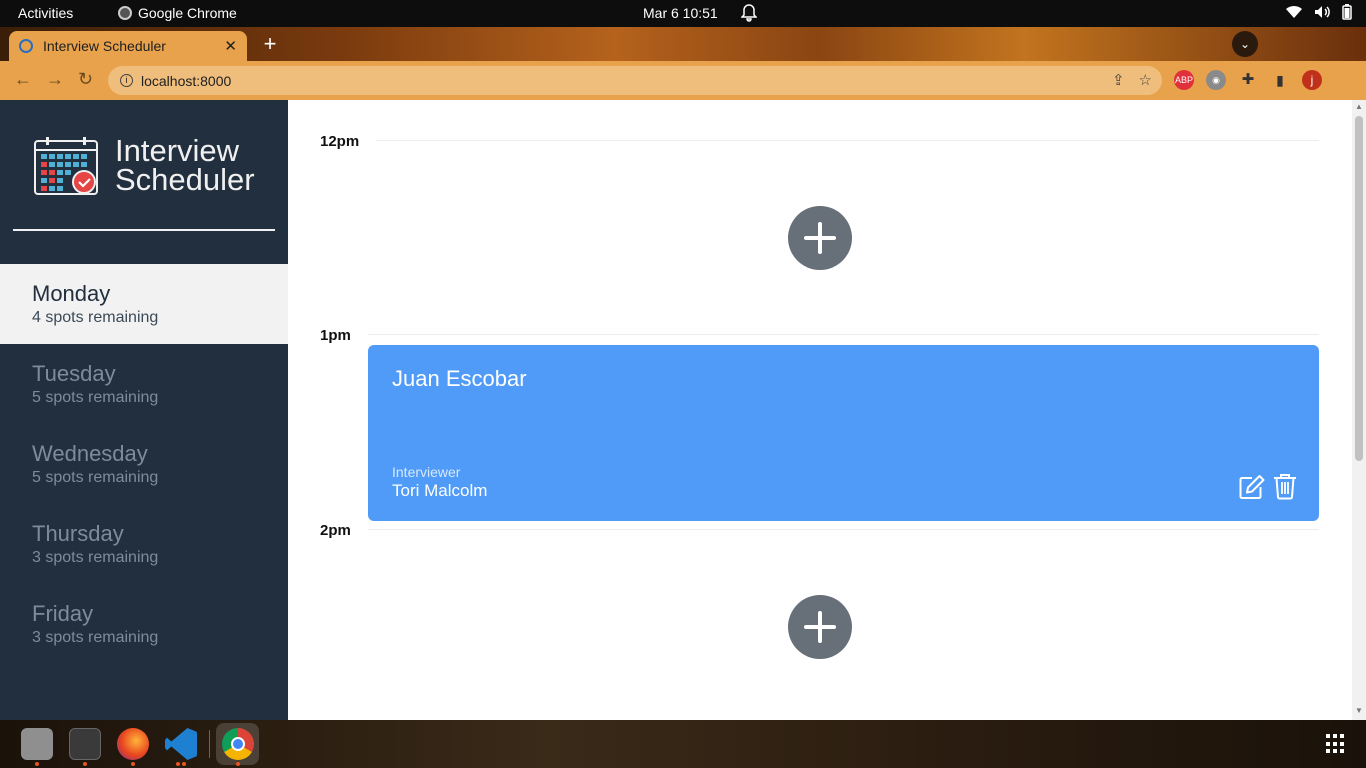  What do you see at coordinates (459, 378) in the screenshot?
I see `student-name: Juan Escobar` at bounding box center [459, 378].